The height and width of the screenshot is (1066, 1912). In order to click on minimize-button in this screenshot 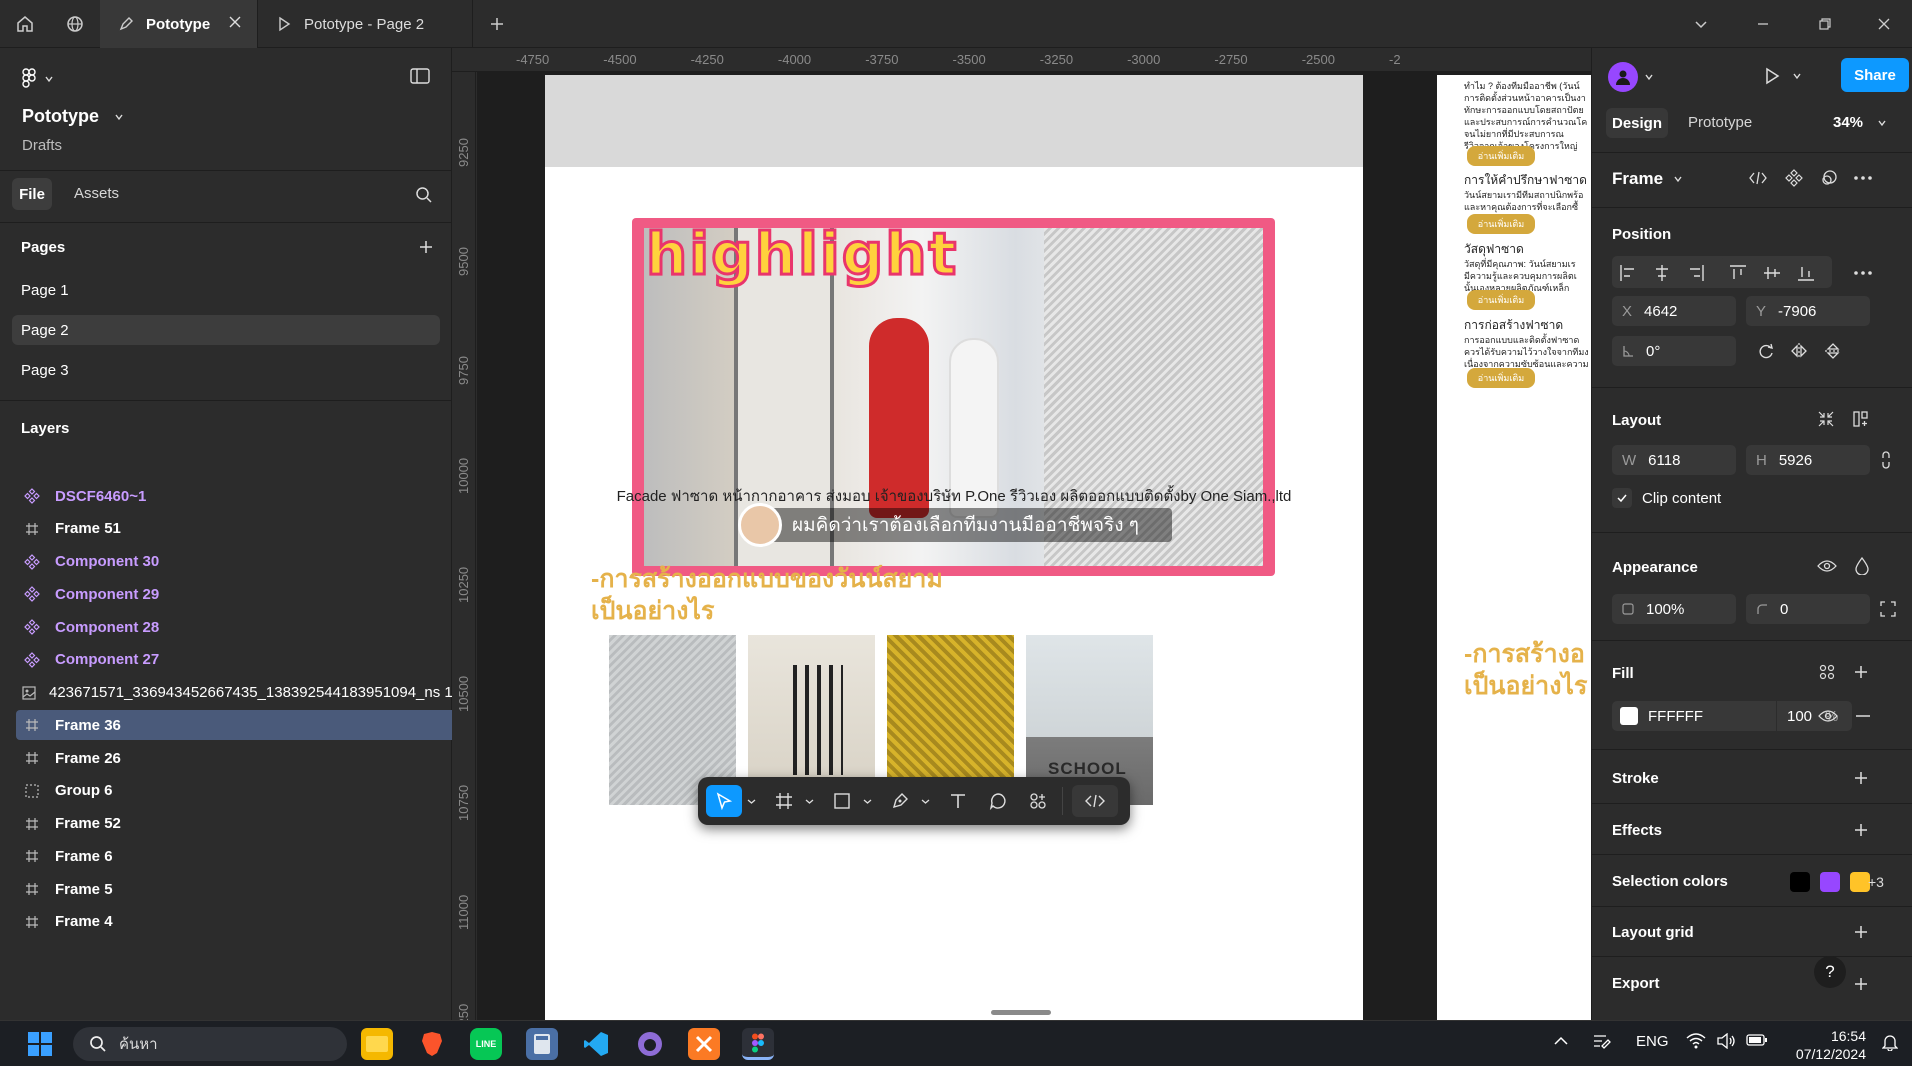, I will do `click(1763, 24)`.